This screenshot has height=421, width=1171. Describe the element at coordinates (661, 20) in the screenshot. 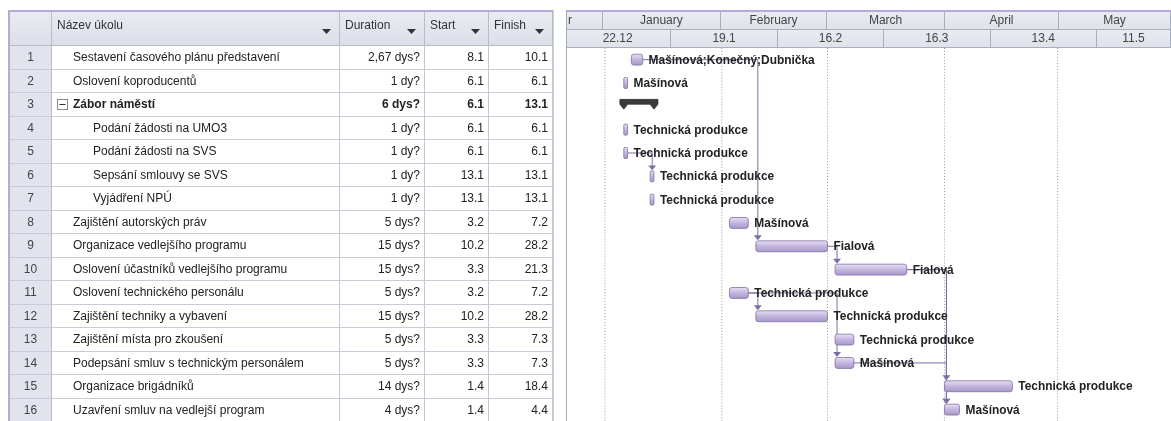

I see `month-label: January` at that location.